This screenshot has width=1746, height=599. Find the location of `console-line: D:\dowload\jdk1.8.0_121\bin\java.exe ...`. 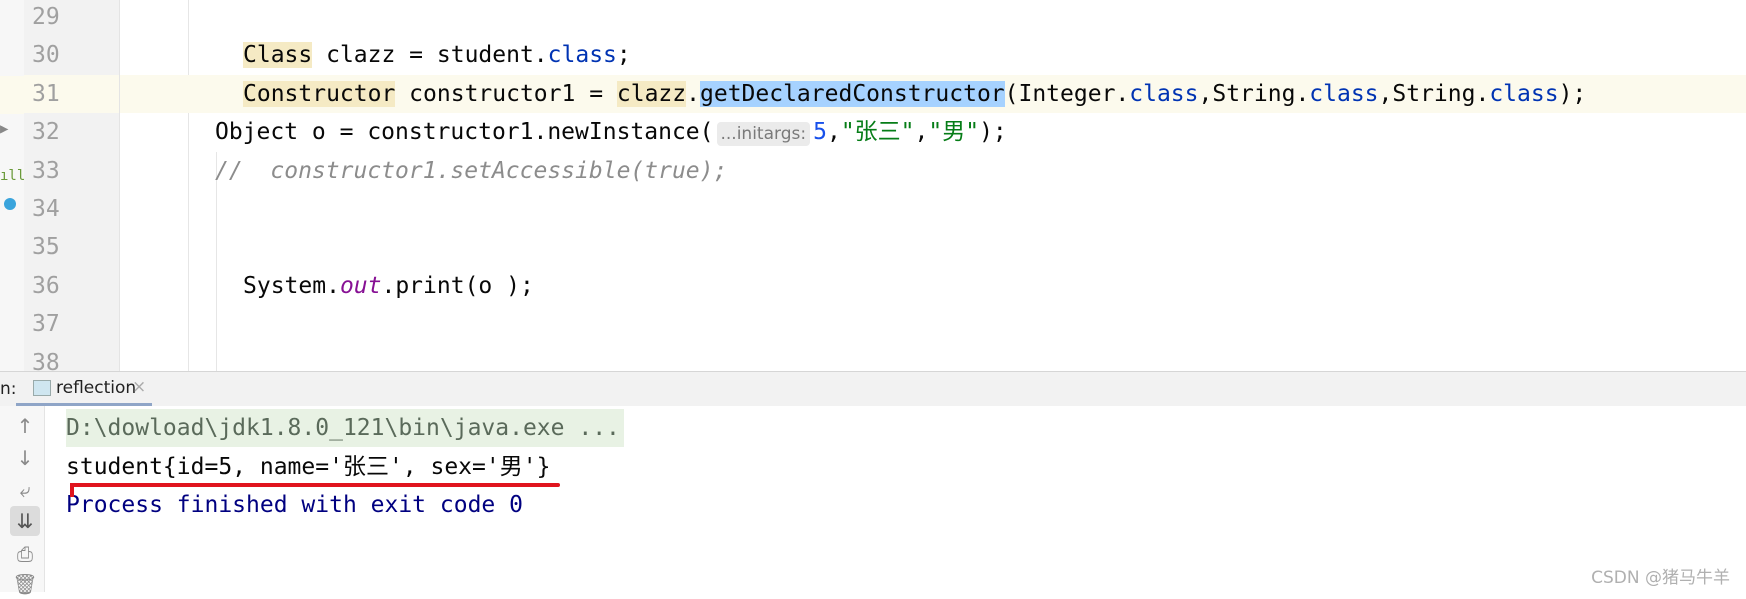

console-line: D:\dowload\jdk1.8.0_121\bin\java.exe ... is located at coordinates (345, 428).